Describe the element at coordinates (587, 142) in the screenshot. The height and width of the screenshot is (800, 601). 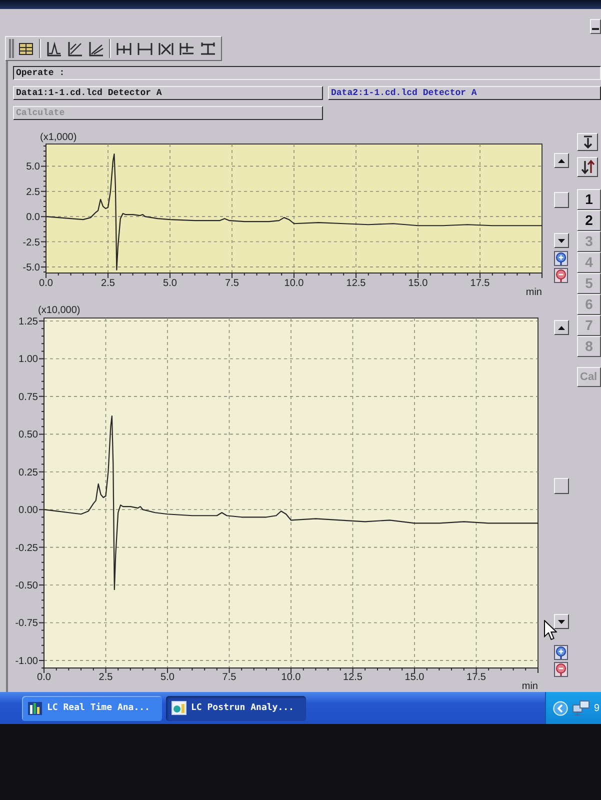
I see `arrow-down-button` at that location.